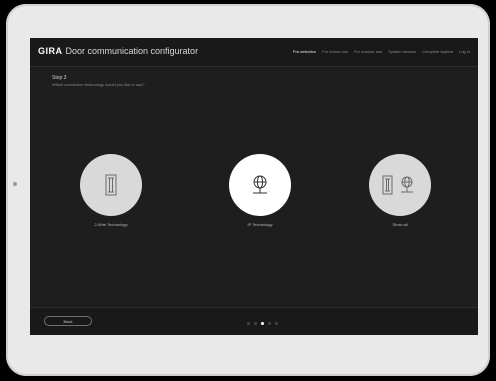  Describe the element at coordinates (254, 321) in the screenshot. I see `bottom-bar: Back` at that location.